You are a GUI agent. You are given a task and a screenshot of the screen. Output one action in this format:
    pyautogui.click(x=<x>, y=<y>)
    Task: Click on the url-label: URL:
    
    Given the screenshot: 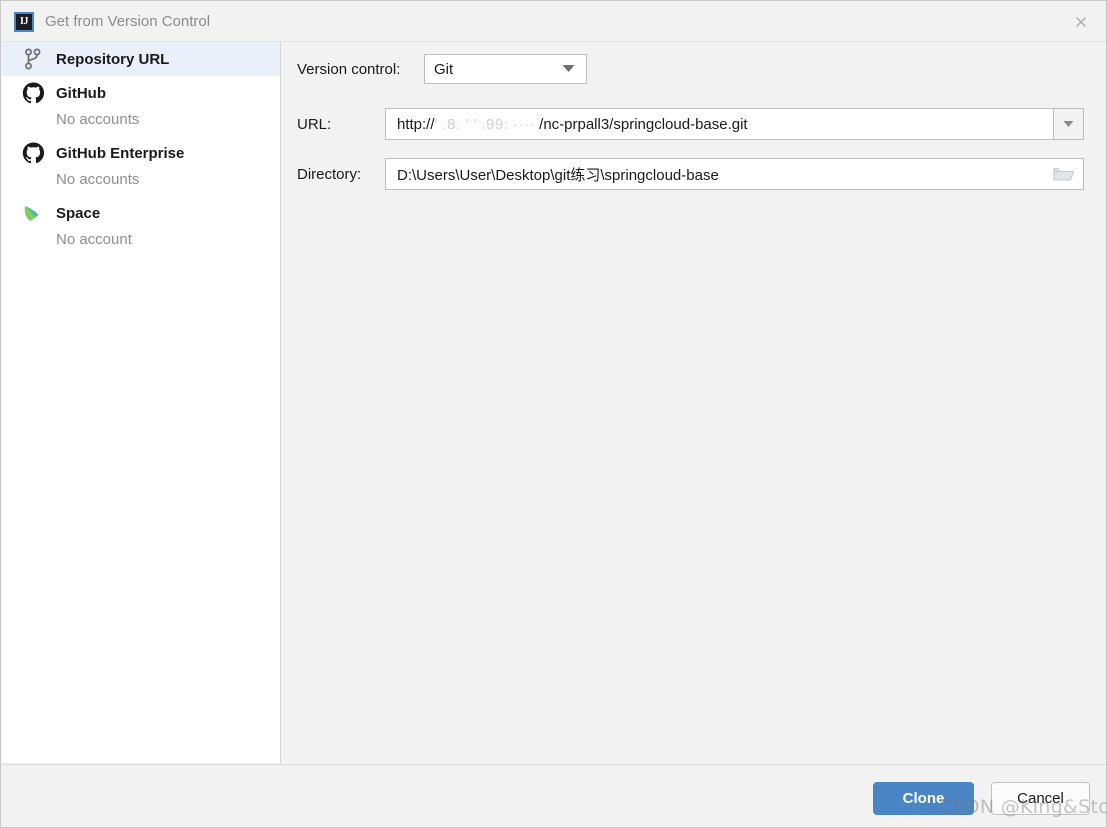 What is the action you would take?
    pyautogui.click(x=314, y=124)
    